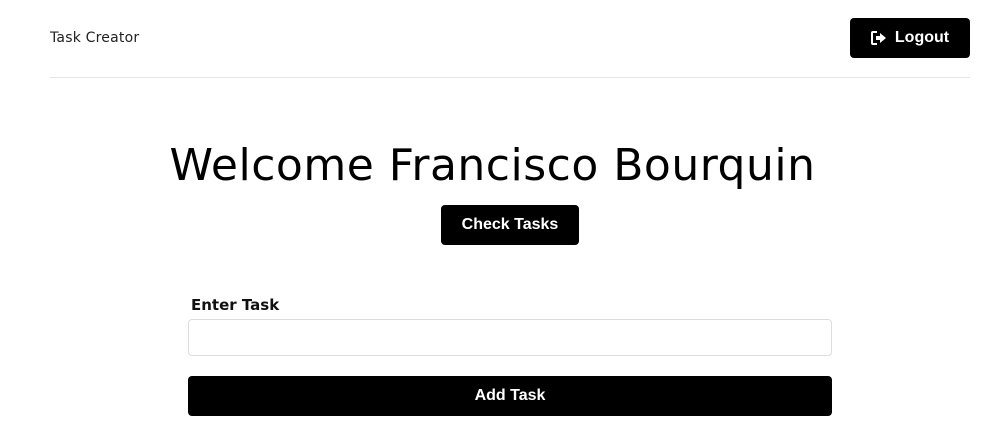  Describe the element at coordinates (492, 165) in the screenshot. I see `welcome-heading: Welcome Francisco Bourquin` at that location.